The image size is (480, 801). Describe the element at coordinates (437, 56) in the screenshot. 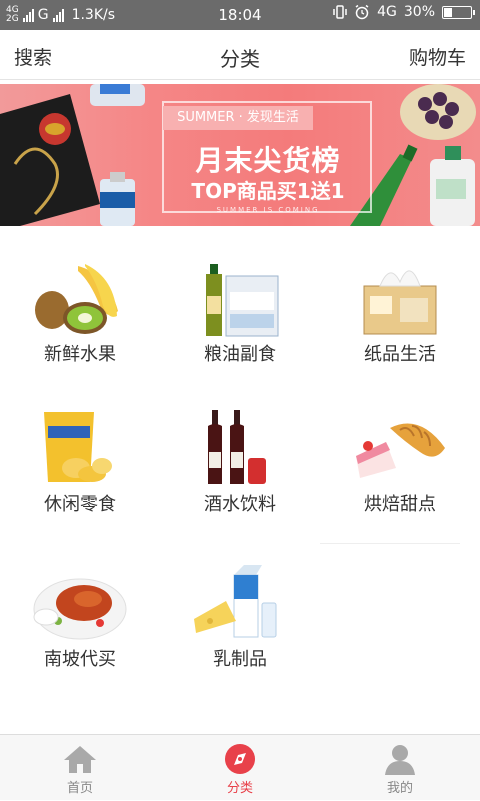

I see `cart-link: 购物车` at that location.